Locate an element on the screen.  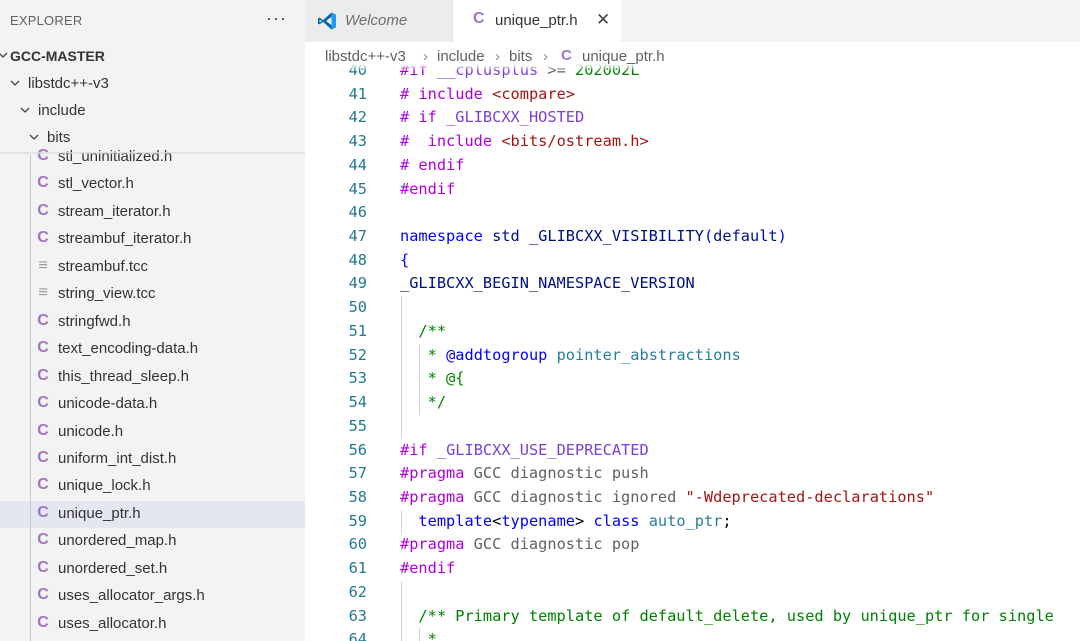
file-item: Cuniform_int_dist.h is located at coordinates (152, 459).